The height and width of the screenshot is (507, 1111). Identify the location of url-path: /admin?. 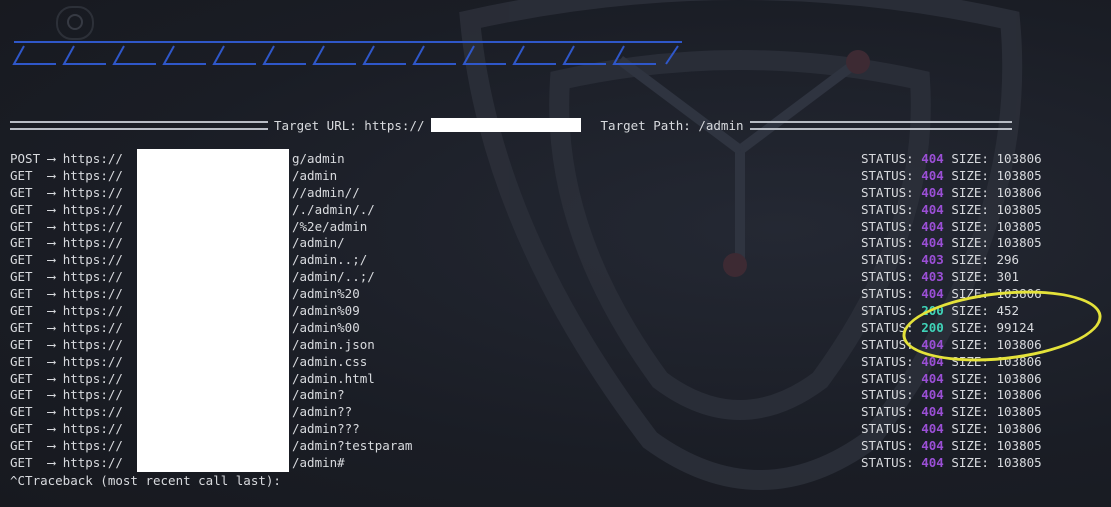
(318, 395).